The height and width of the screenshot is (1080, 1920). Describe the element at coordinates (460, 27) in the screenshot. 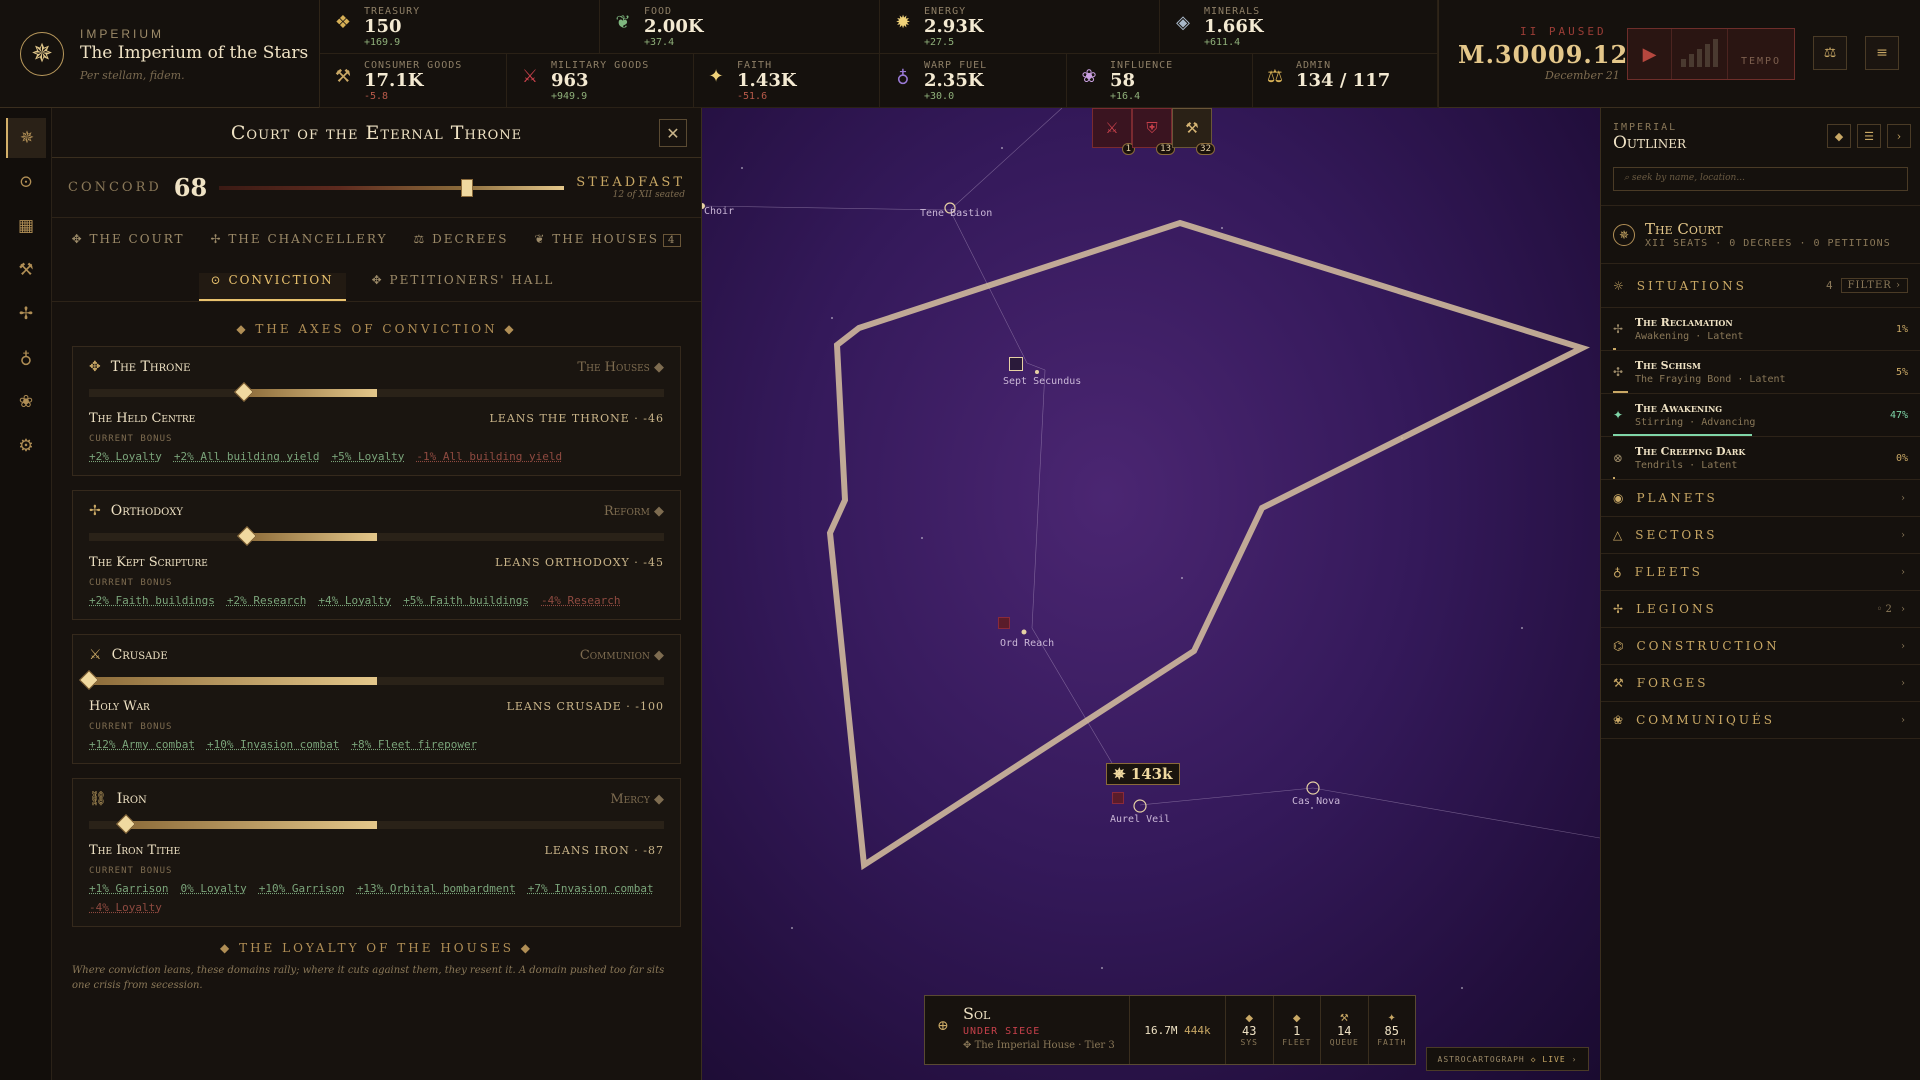

I see `resource-treasury: ❖ TREASURY 150 +169.9` at that location.